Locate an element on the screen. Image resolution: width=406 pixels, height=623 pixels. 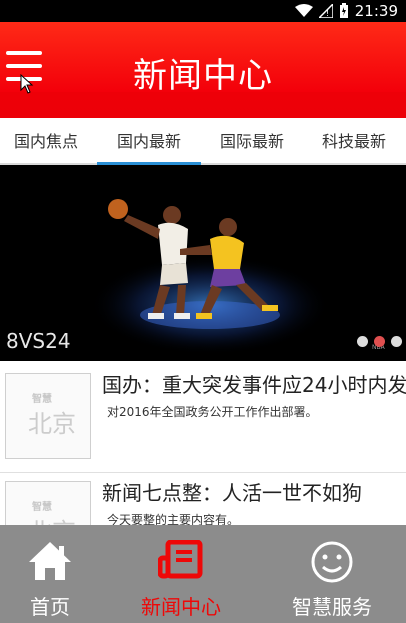
tab-label: 国内最新 is located at coordinates (148, 141).